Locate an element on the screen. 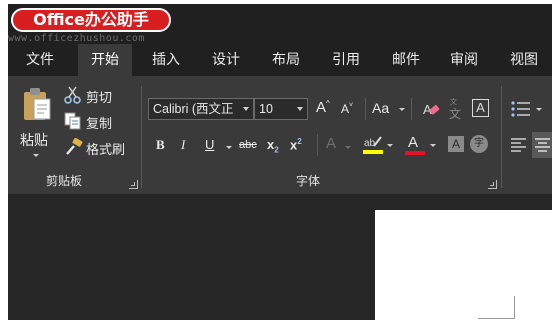  tab-view: 视图 is located at coordinates (524, 60).